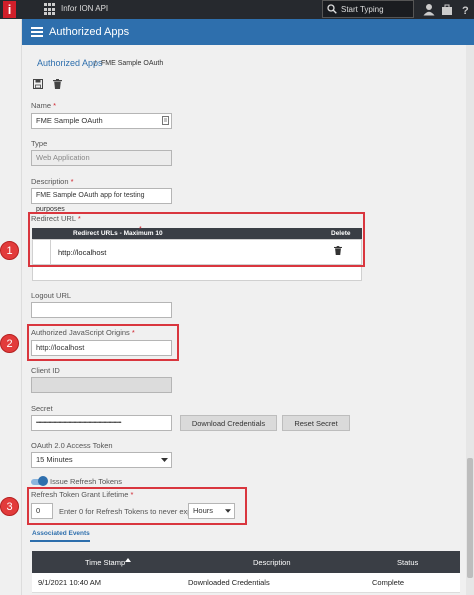 This screenshot has width=474, height=595. I want to click on download-credentials-button: Download Credentials, so click(228, 423).